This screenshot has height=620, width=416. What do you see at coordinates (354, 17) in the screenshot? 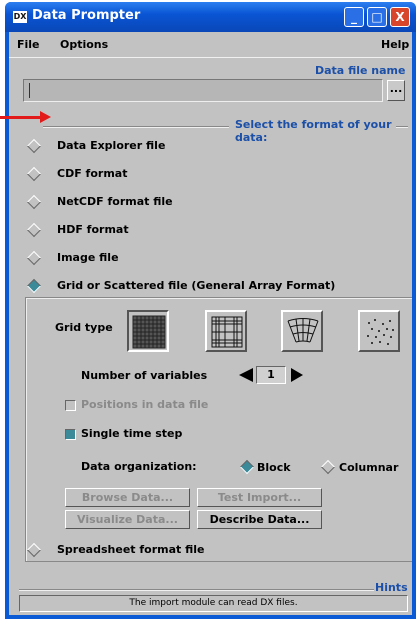
I see `minimize-button: _` at bounding box center [354, 17].